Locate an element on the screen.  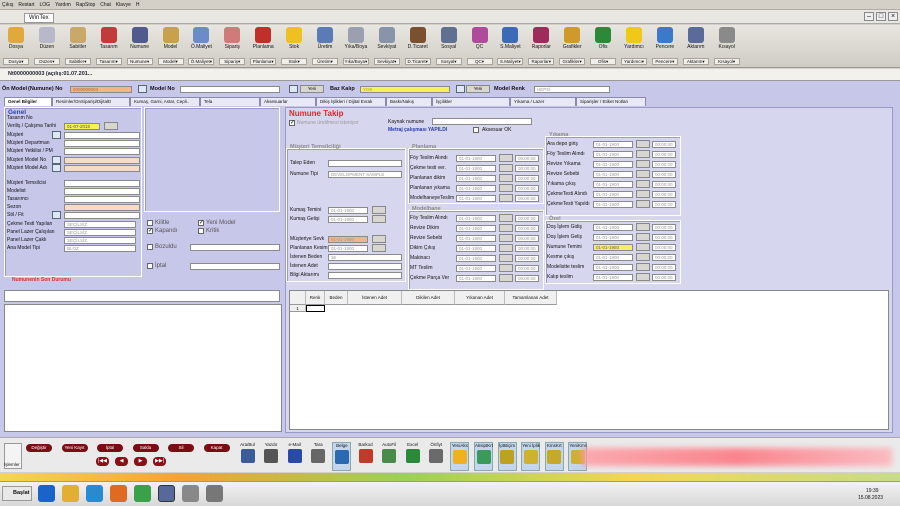
nav-button-3: ▶▶| is located at coordinates (159, 461).